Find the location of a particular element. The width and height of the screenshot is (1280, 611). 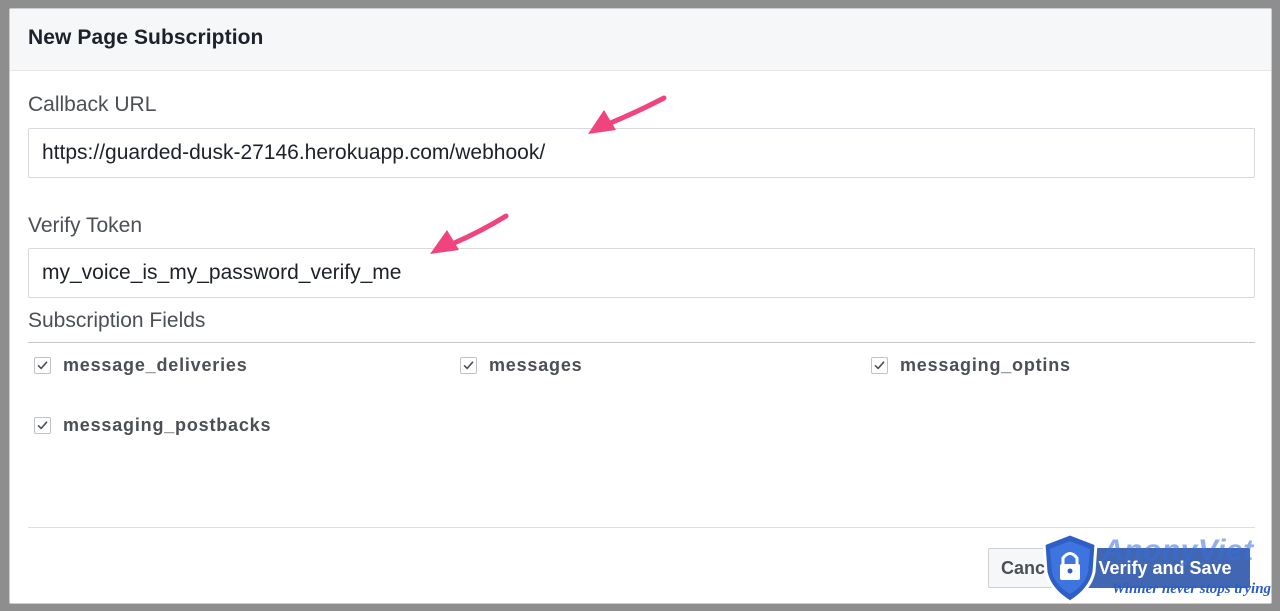

verify-token-input is located at coordinates (641, 273).